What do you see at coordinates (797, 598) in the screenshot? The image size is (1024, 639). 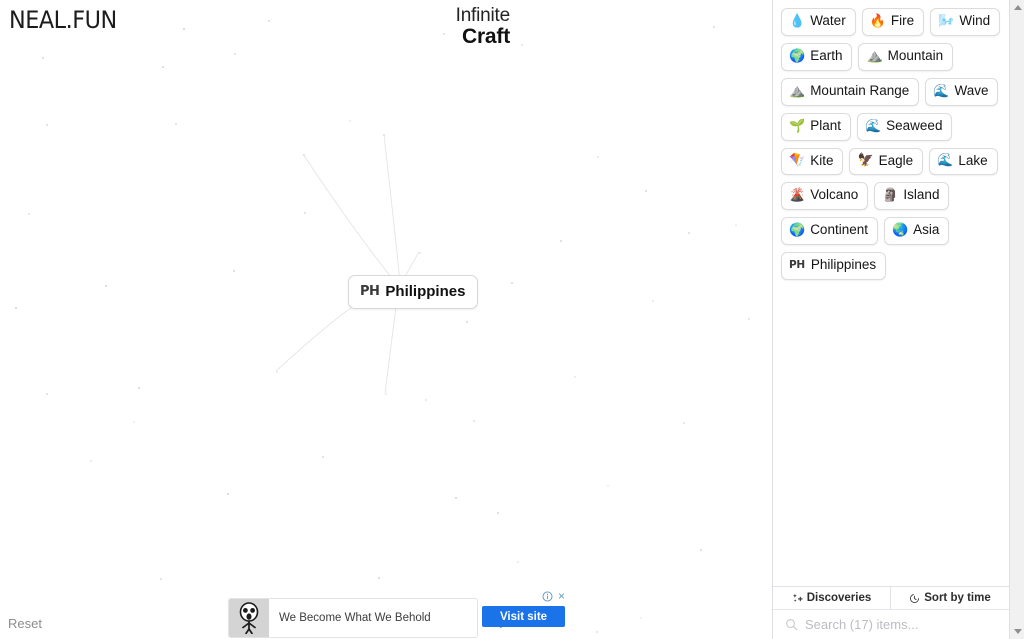 I see `sparkle-icon` at bounding box center [797, 598].